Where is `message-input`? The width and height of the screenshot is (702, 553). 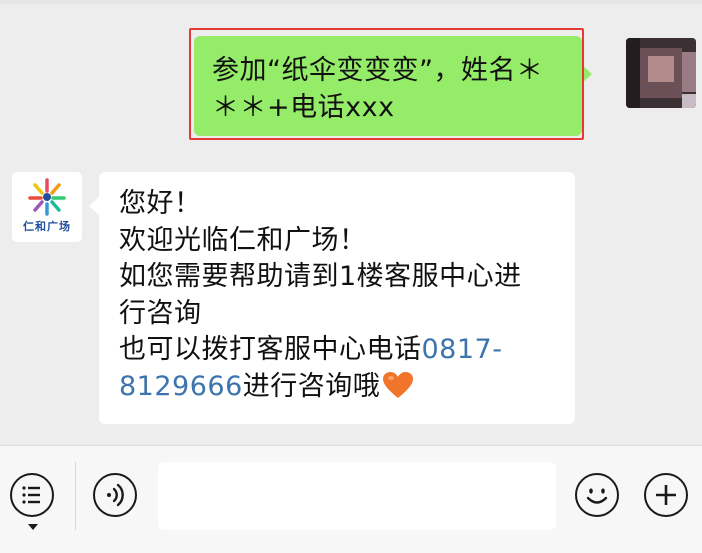
message-input is located at coordinates (357, 496).